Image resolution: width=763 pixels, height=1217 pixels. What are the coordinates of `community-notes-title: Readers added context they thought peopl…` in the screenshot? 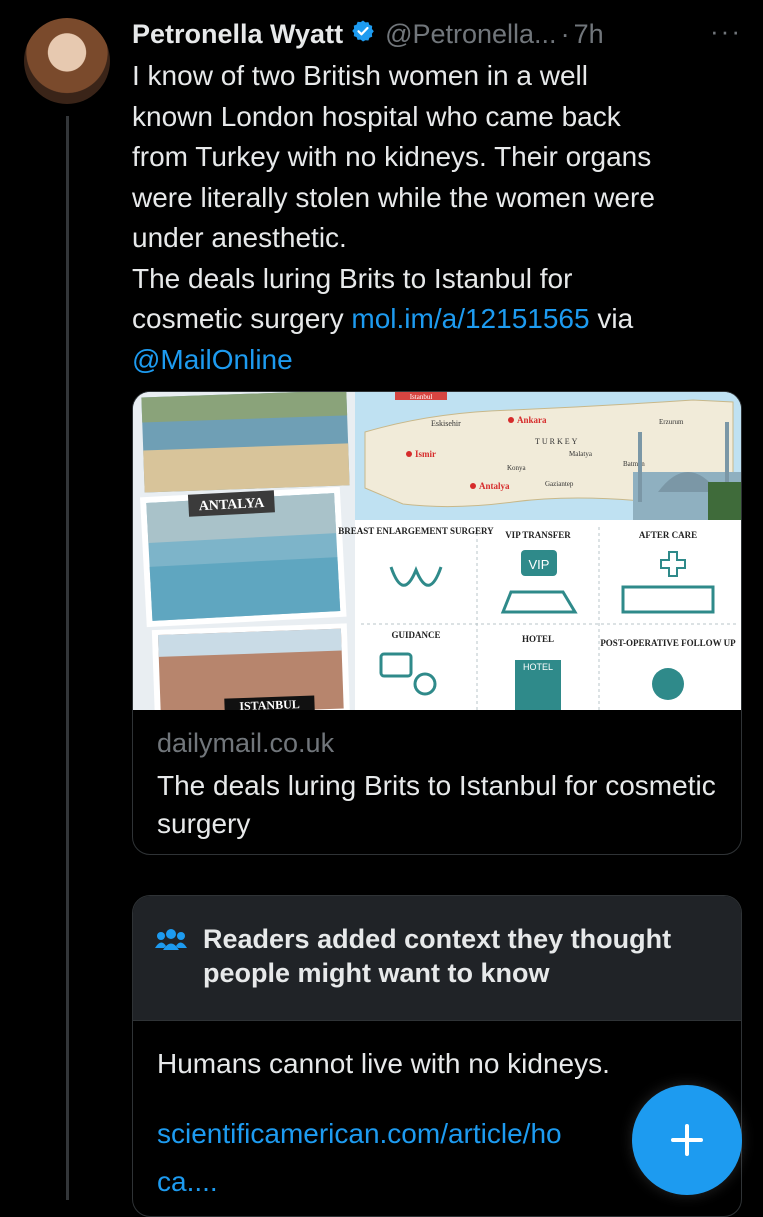 It's located at (437, 956).